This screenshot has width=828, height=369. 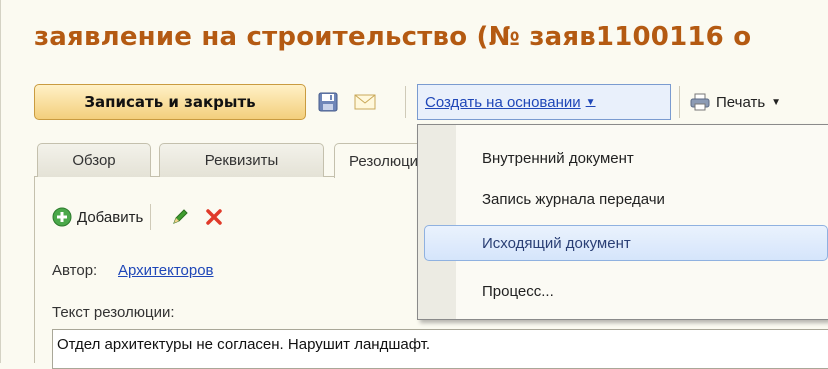 I want to click on floppy-disk-icon, so click(x=328, y=102).